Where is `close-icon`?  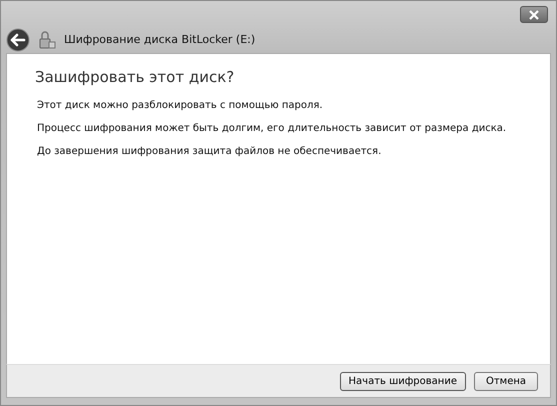 close-icon is located at coordinates (534, 15).